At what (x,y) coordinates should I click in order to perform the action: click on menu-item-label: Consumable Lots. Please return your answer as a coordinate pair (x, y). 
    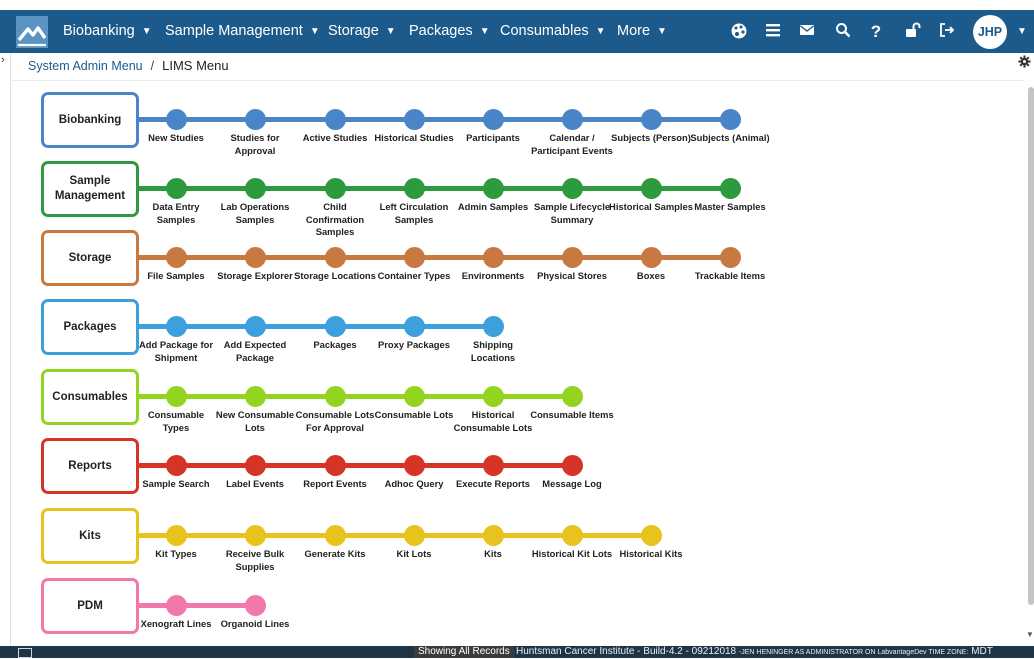
    Looking at the image, I should click on (414, 415).